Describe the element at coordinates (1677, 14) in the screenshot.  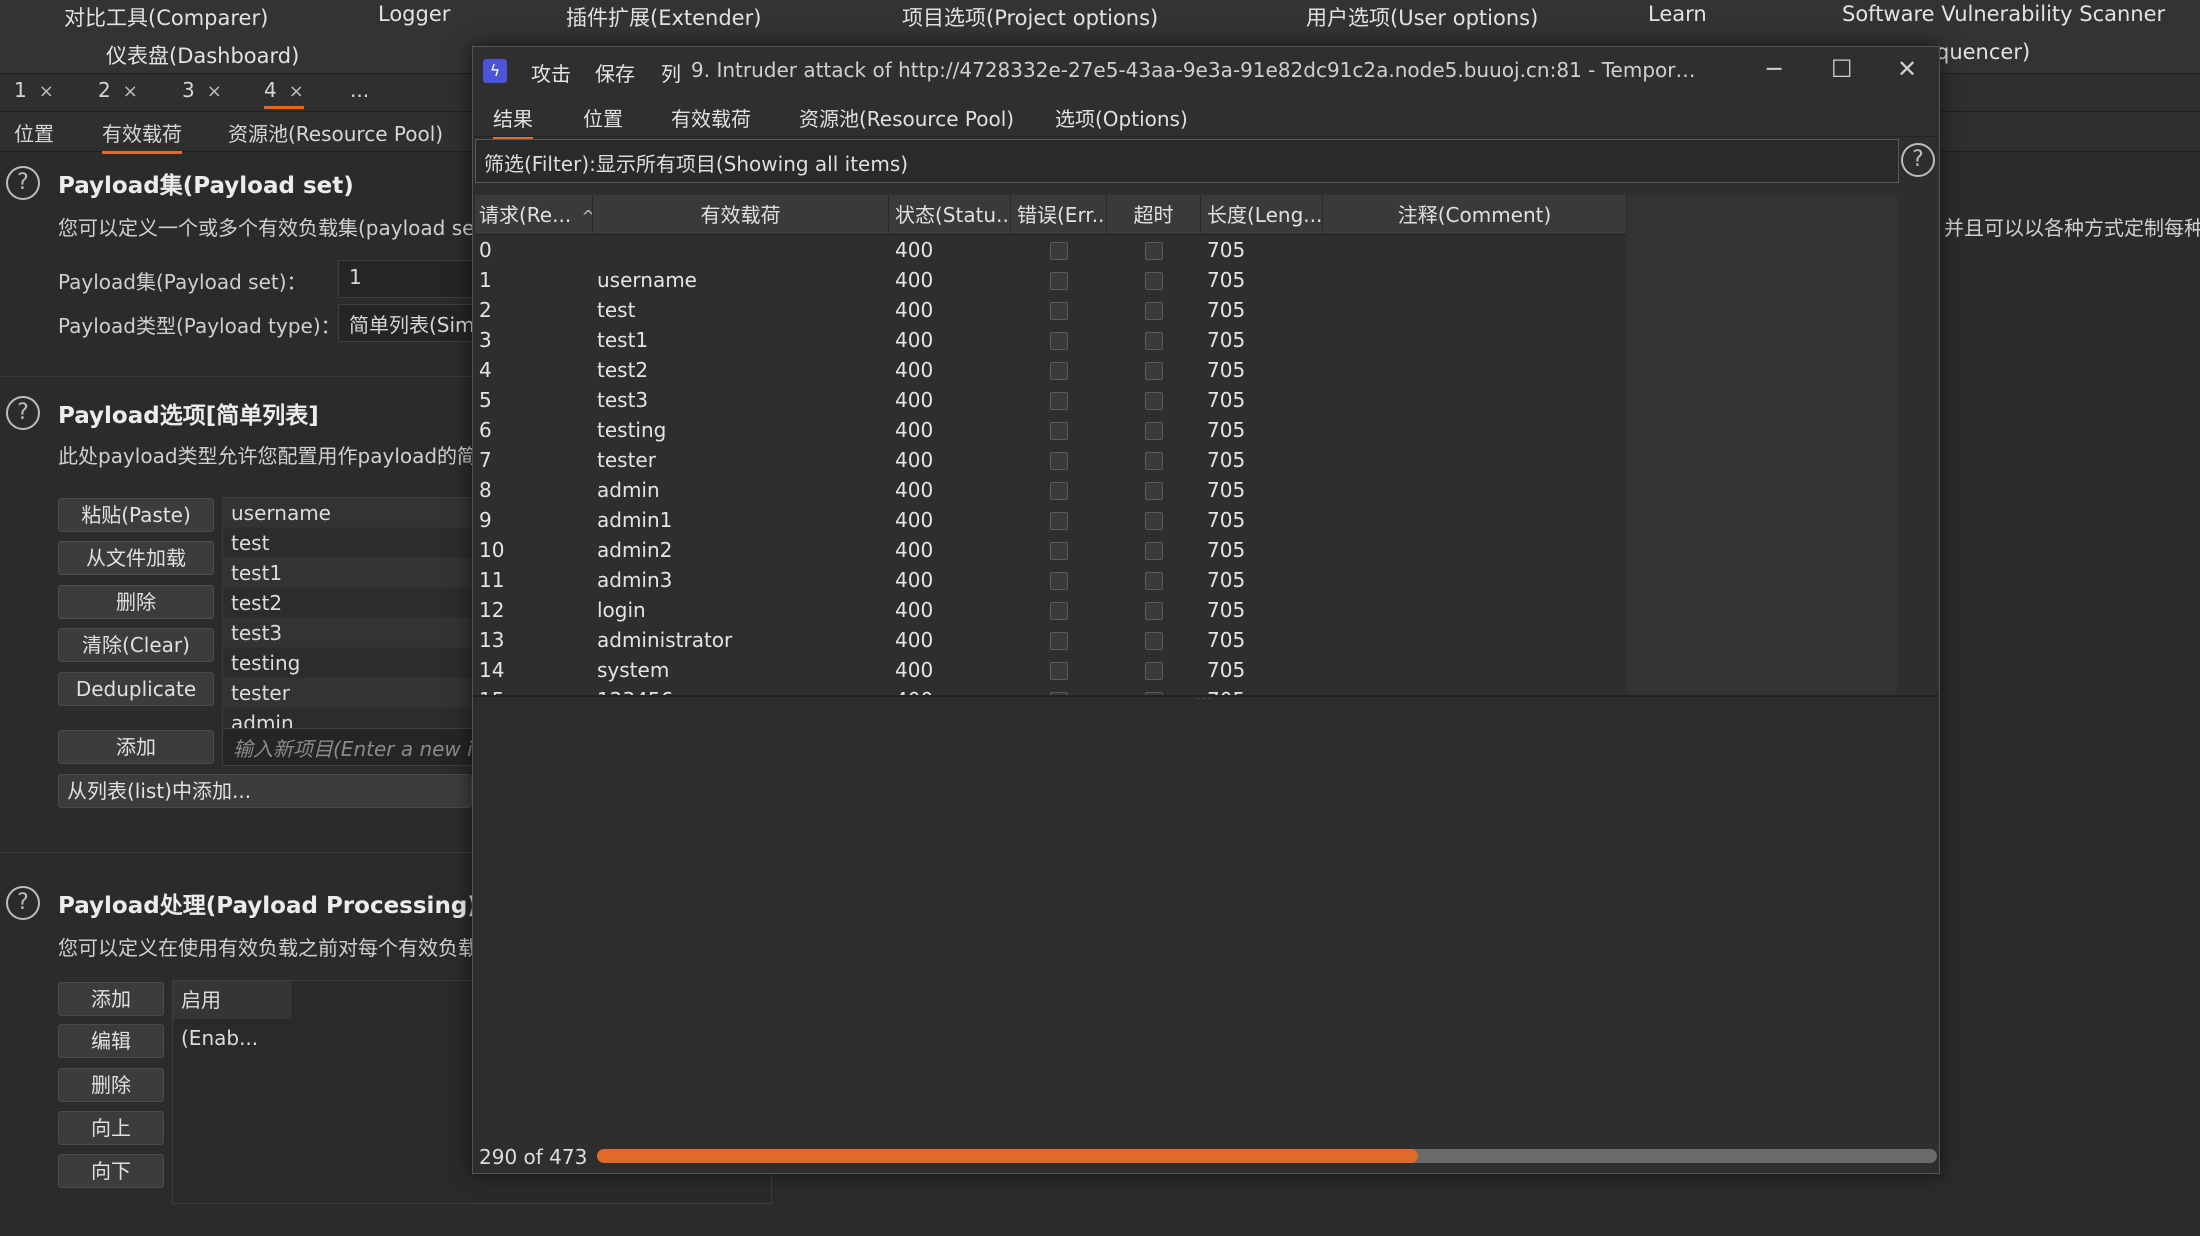
I see `menu-learn: Learn` at that location.